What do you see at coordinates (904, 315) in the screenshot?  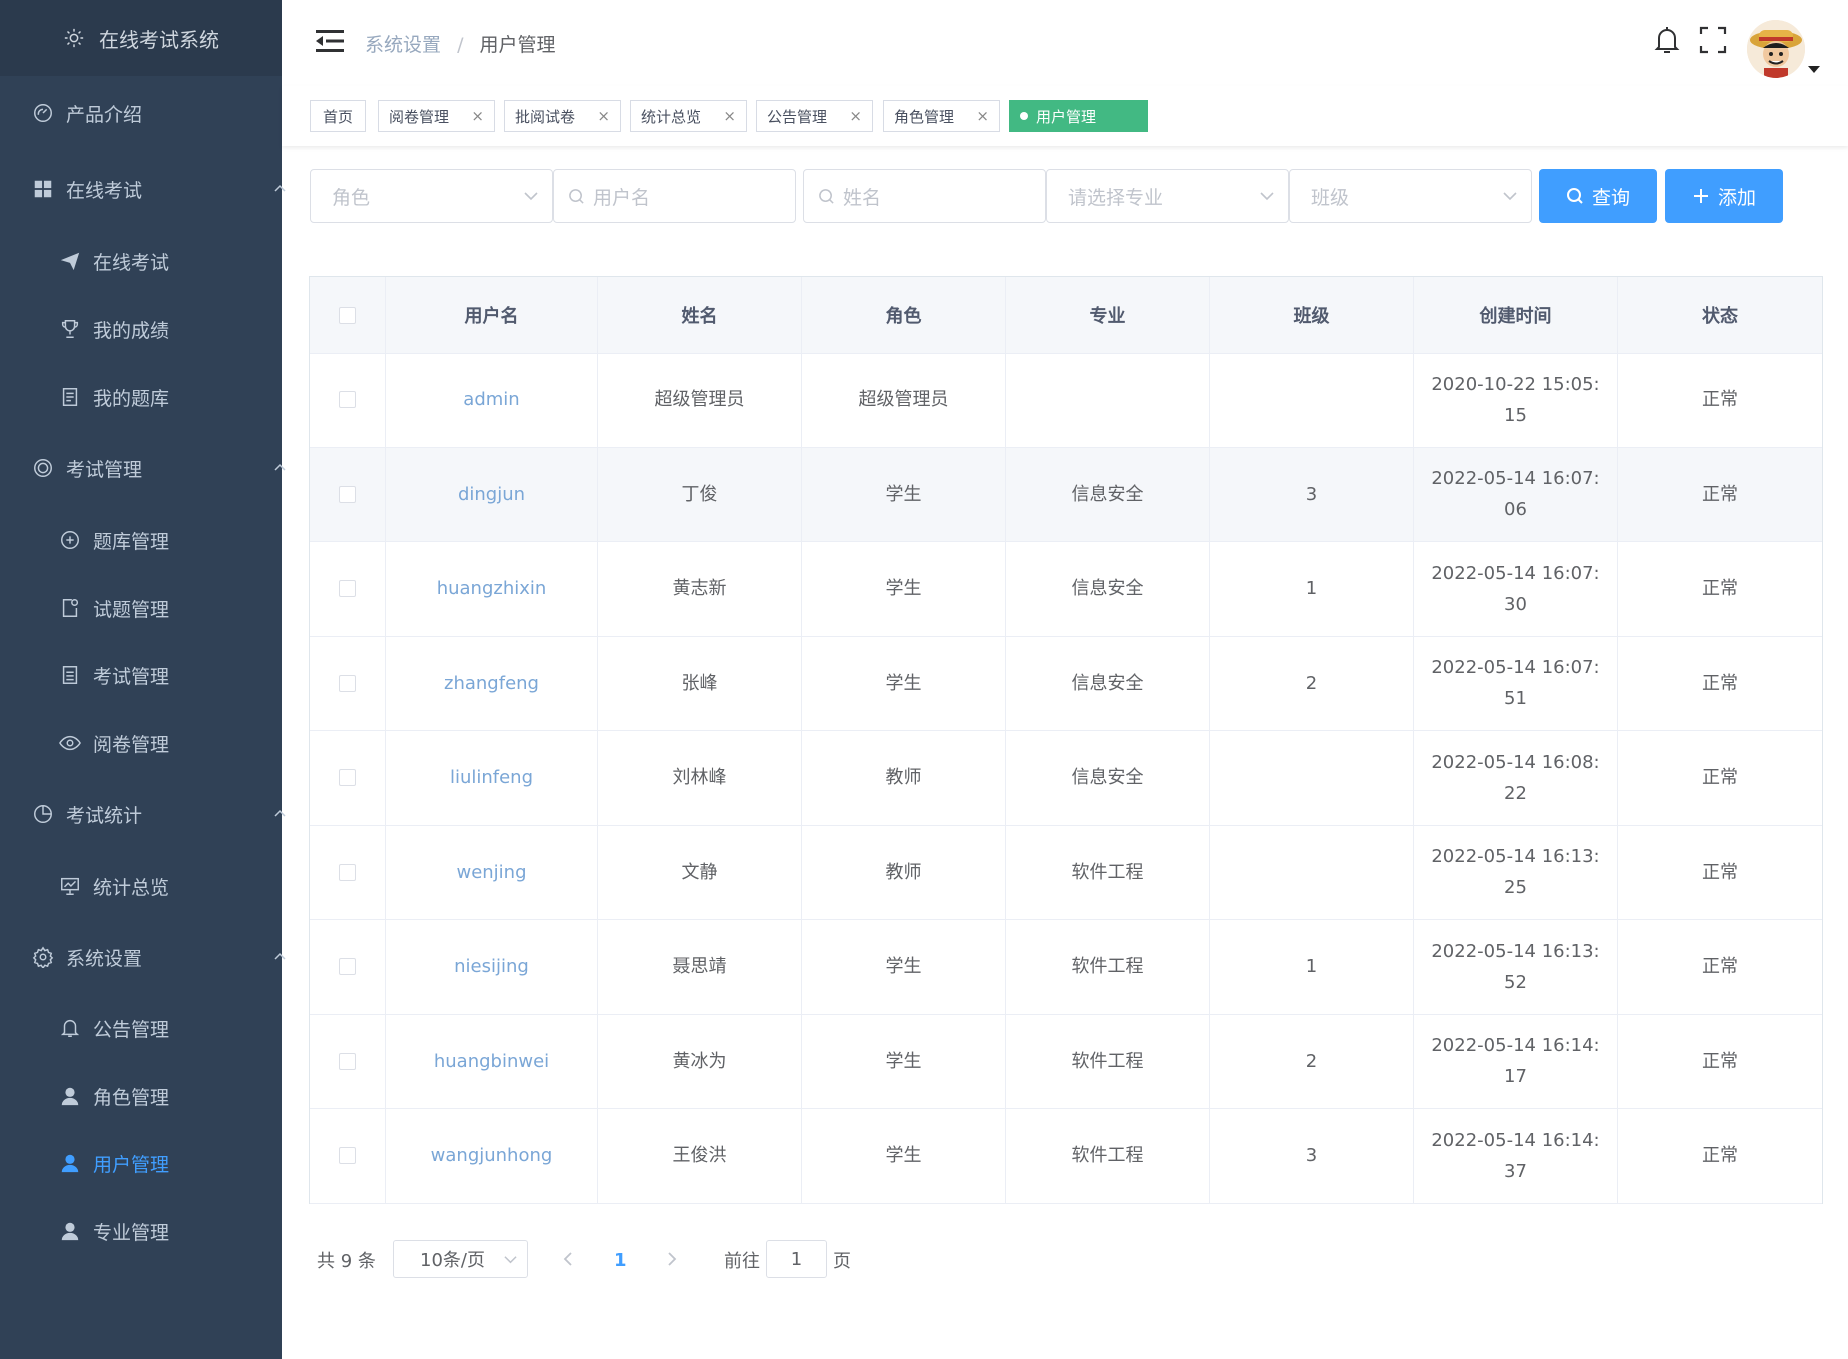 I see `header-role: 角色` at bounding box center [904, 315].